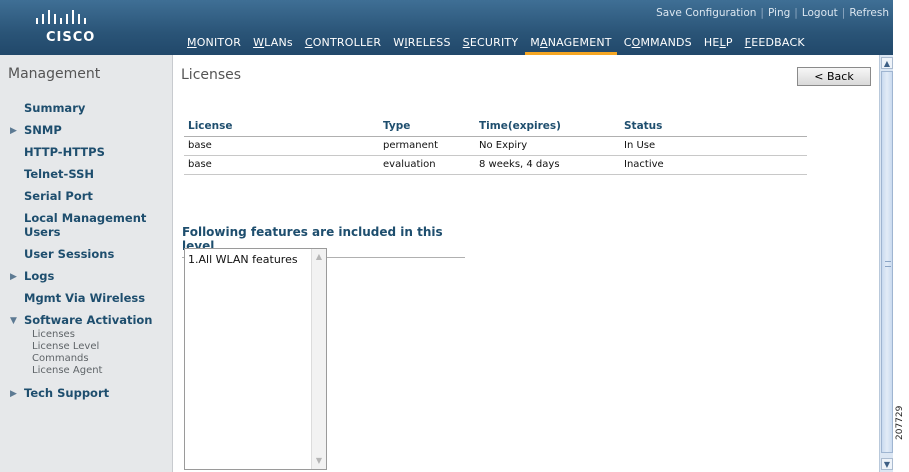 This screenshot has width=909, height=472. I want to click on nav-commands: COMMANDS, so click(658, 45).